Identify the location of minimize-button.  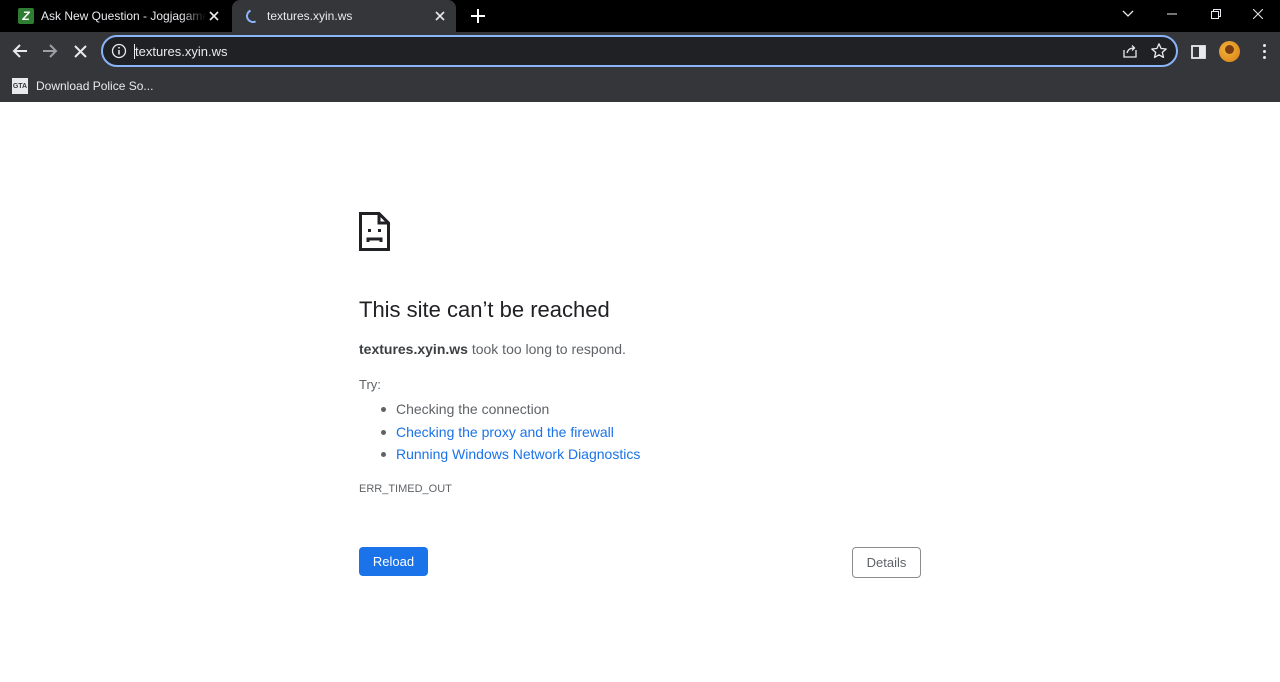
(1172, 14).